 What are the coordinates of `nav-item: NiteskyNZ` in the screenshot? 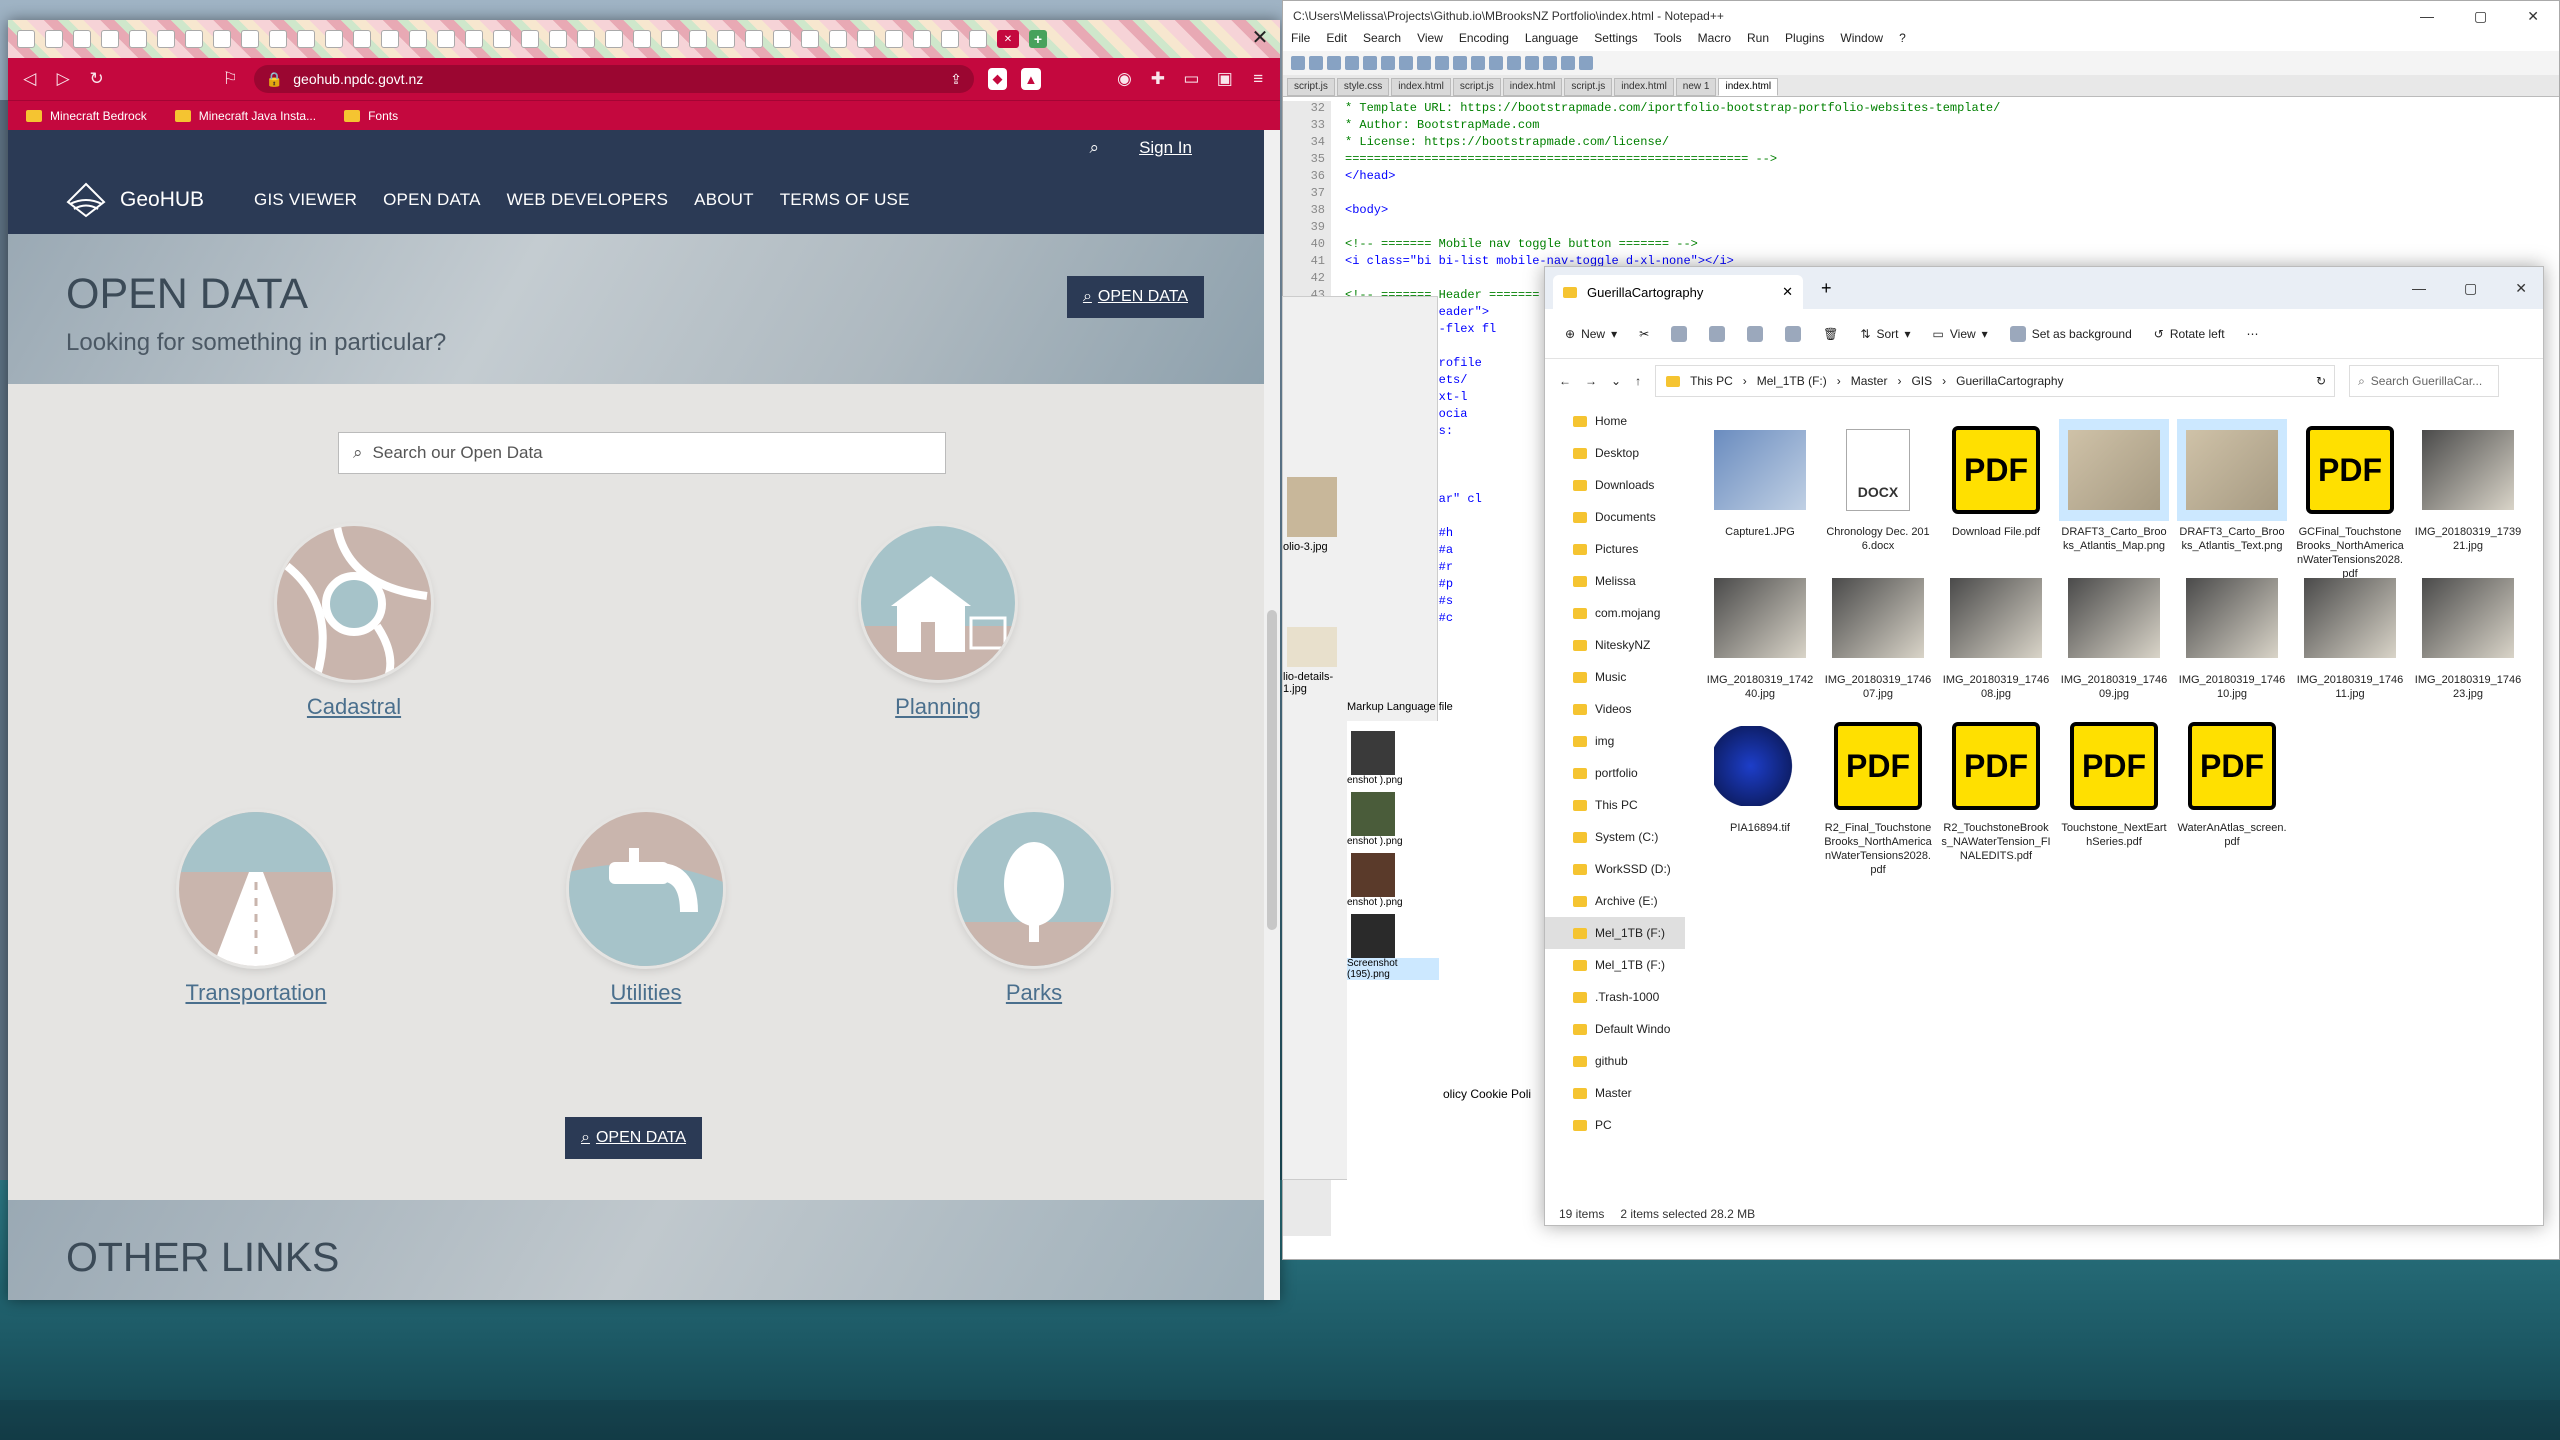 It's located at (1615, 645).